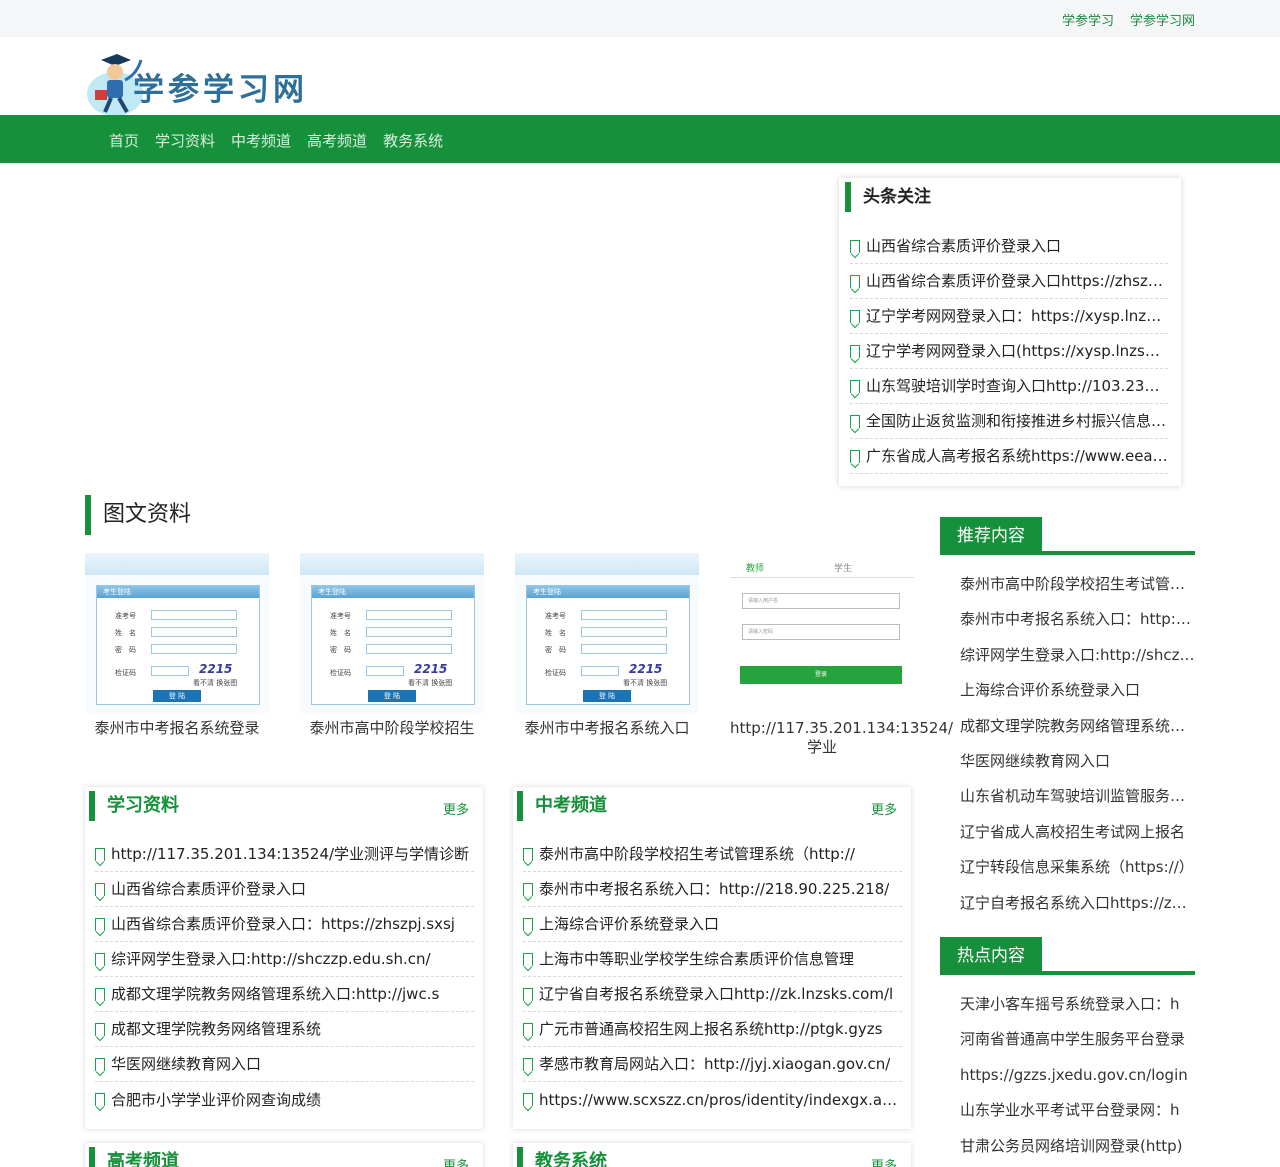 The height and width of the screenshot is (1167, 1280). Describe the element at coordinates (124, 140) in the screenshot. I see `nav-home: 首页` at that location.